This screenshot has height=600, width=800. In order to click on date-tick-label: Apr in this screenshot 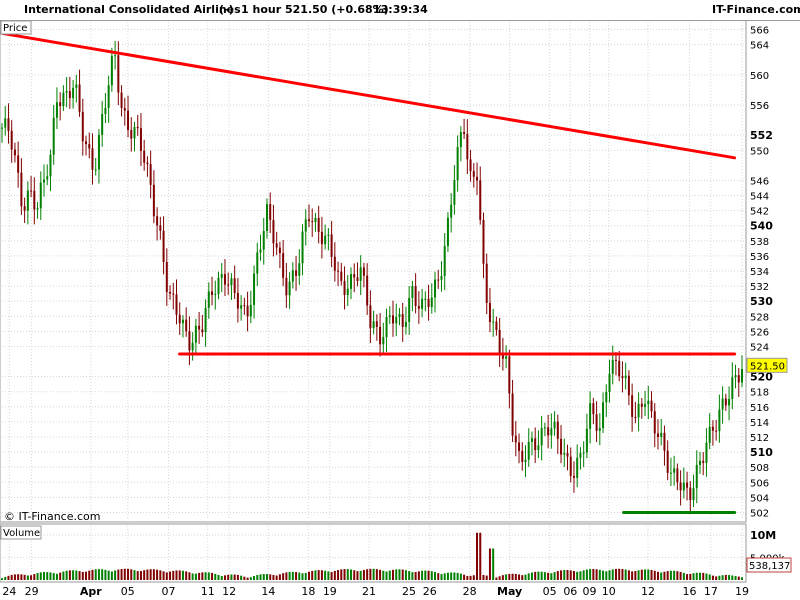, I will do `click(91, 591)`.